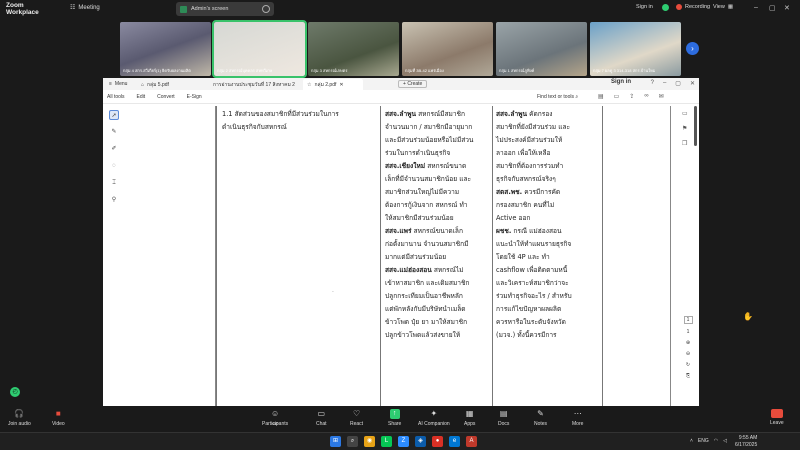  Describe the element at coordinates (141, 97) in the screenshot. I see `edit-button: Edit` at that location.